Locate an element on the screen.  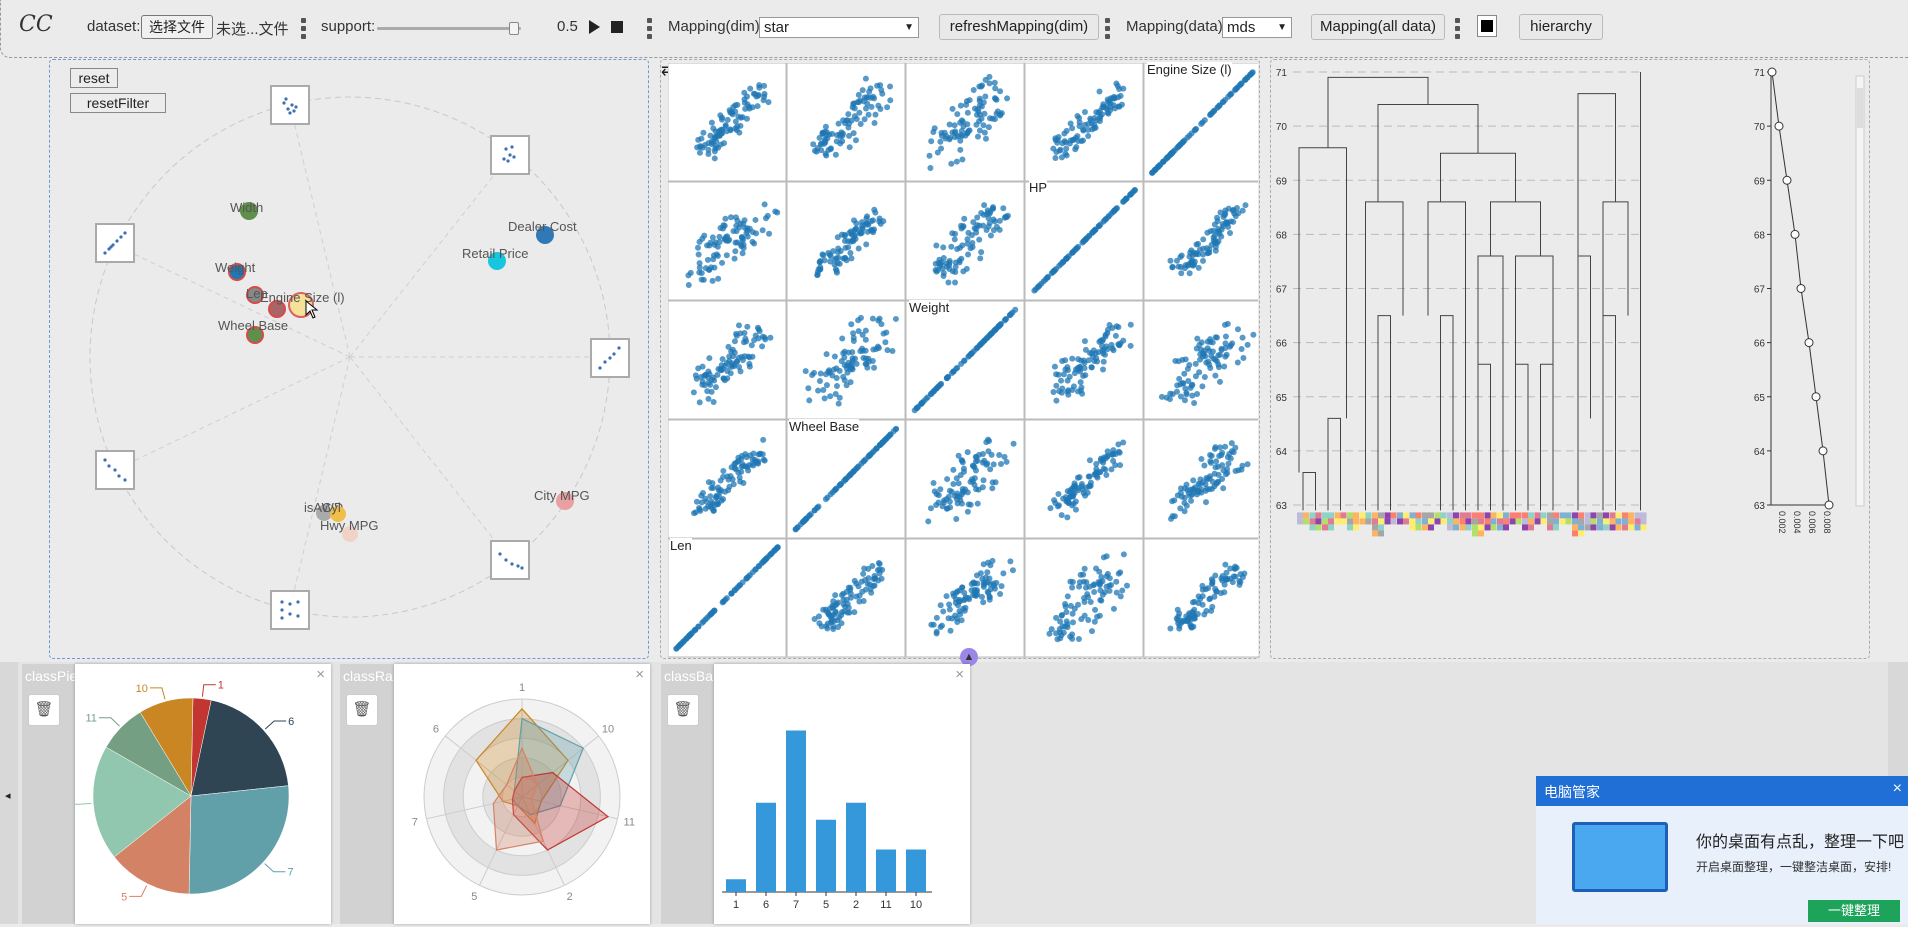
bar-card: × 1 6 7 5 2 11 10 is located at coordinates (842, 794).